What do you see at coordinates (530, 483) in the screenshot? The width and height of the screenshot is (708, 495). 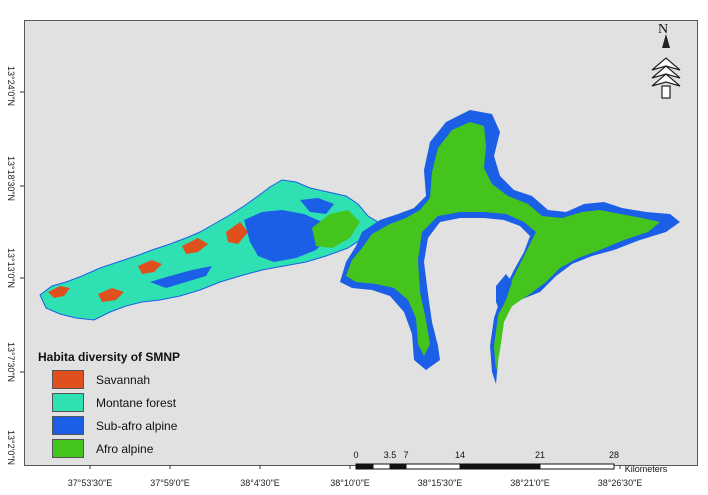 I see `longitude-label: 38°21'0"E` at bounding box center [530, 483].